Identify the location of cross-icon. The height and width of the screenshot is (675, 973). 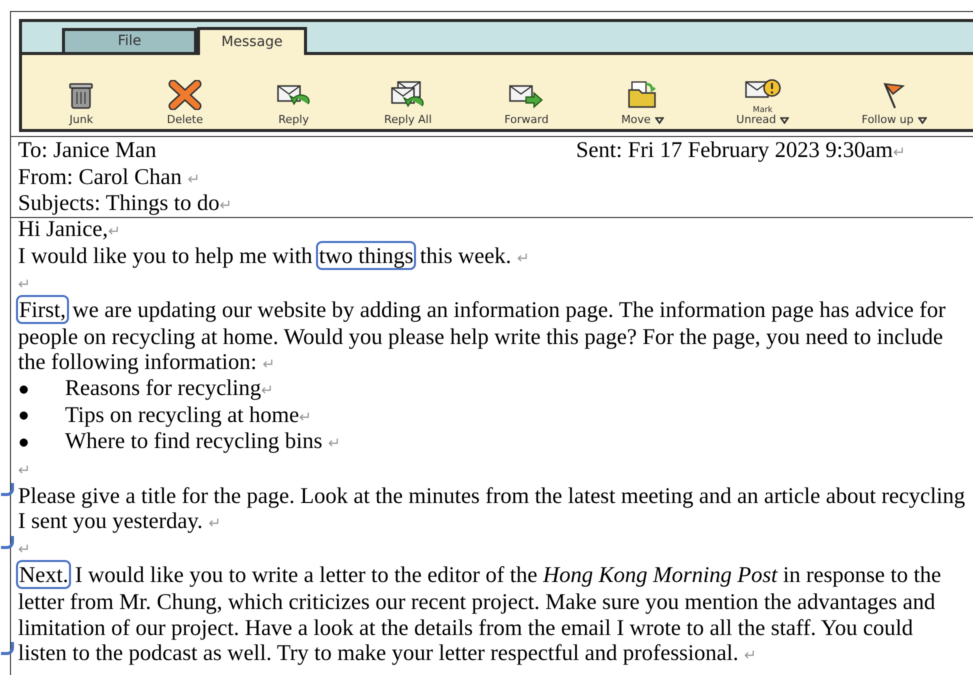
(185, 95).